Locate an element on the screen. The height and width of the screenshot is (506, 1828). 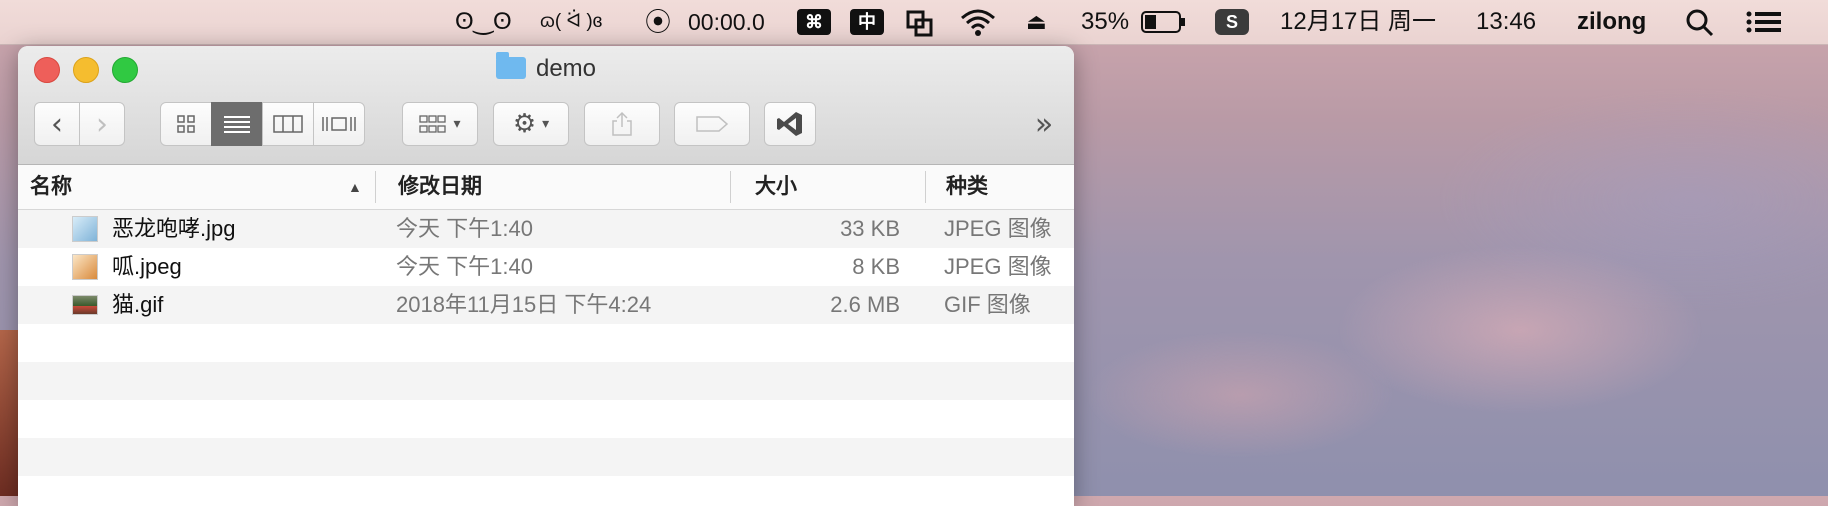
list-view-icon is located at coordinates (237, 124).